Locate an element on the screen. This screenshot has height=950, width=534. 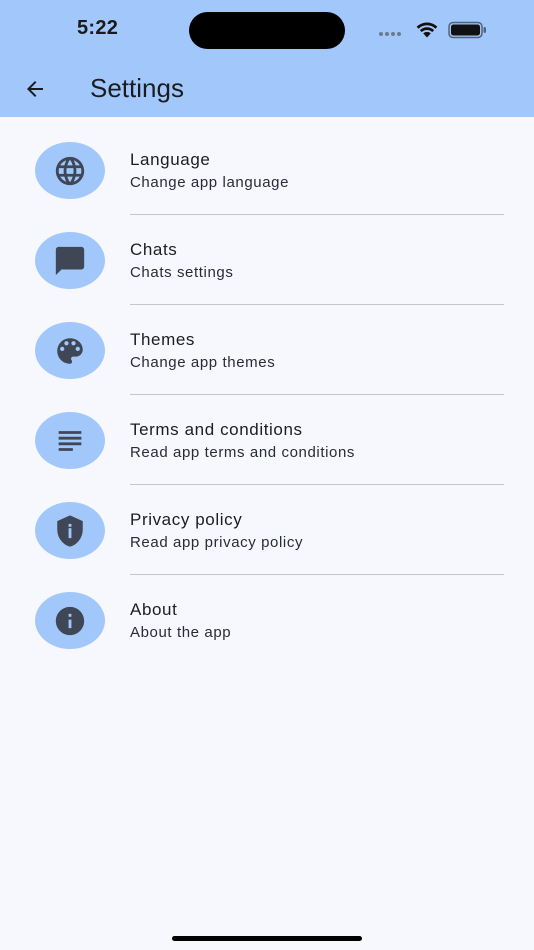
settings-item-title: Chats is located at coordinates (154, 249).